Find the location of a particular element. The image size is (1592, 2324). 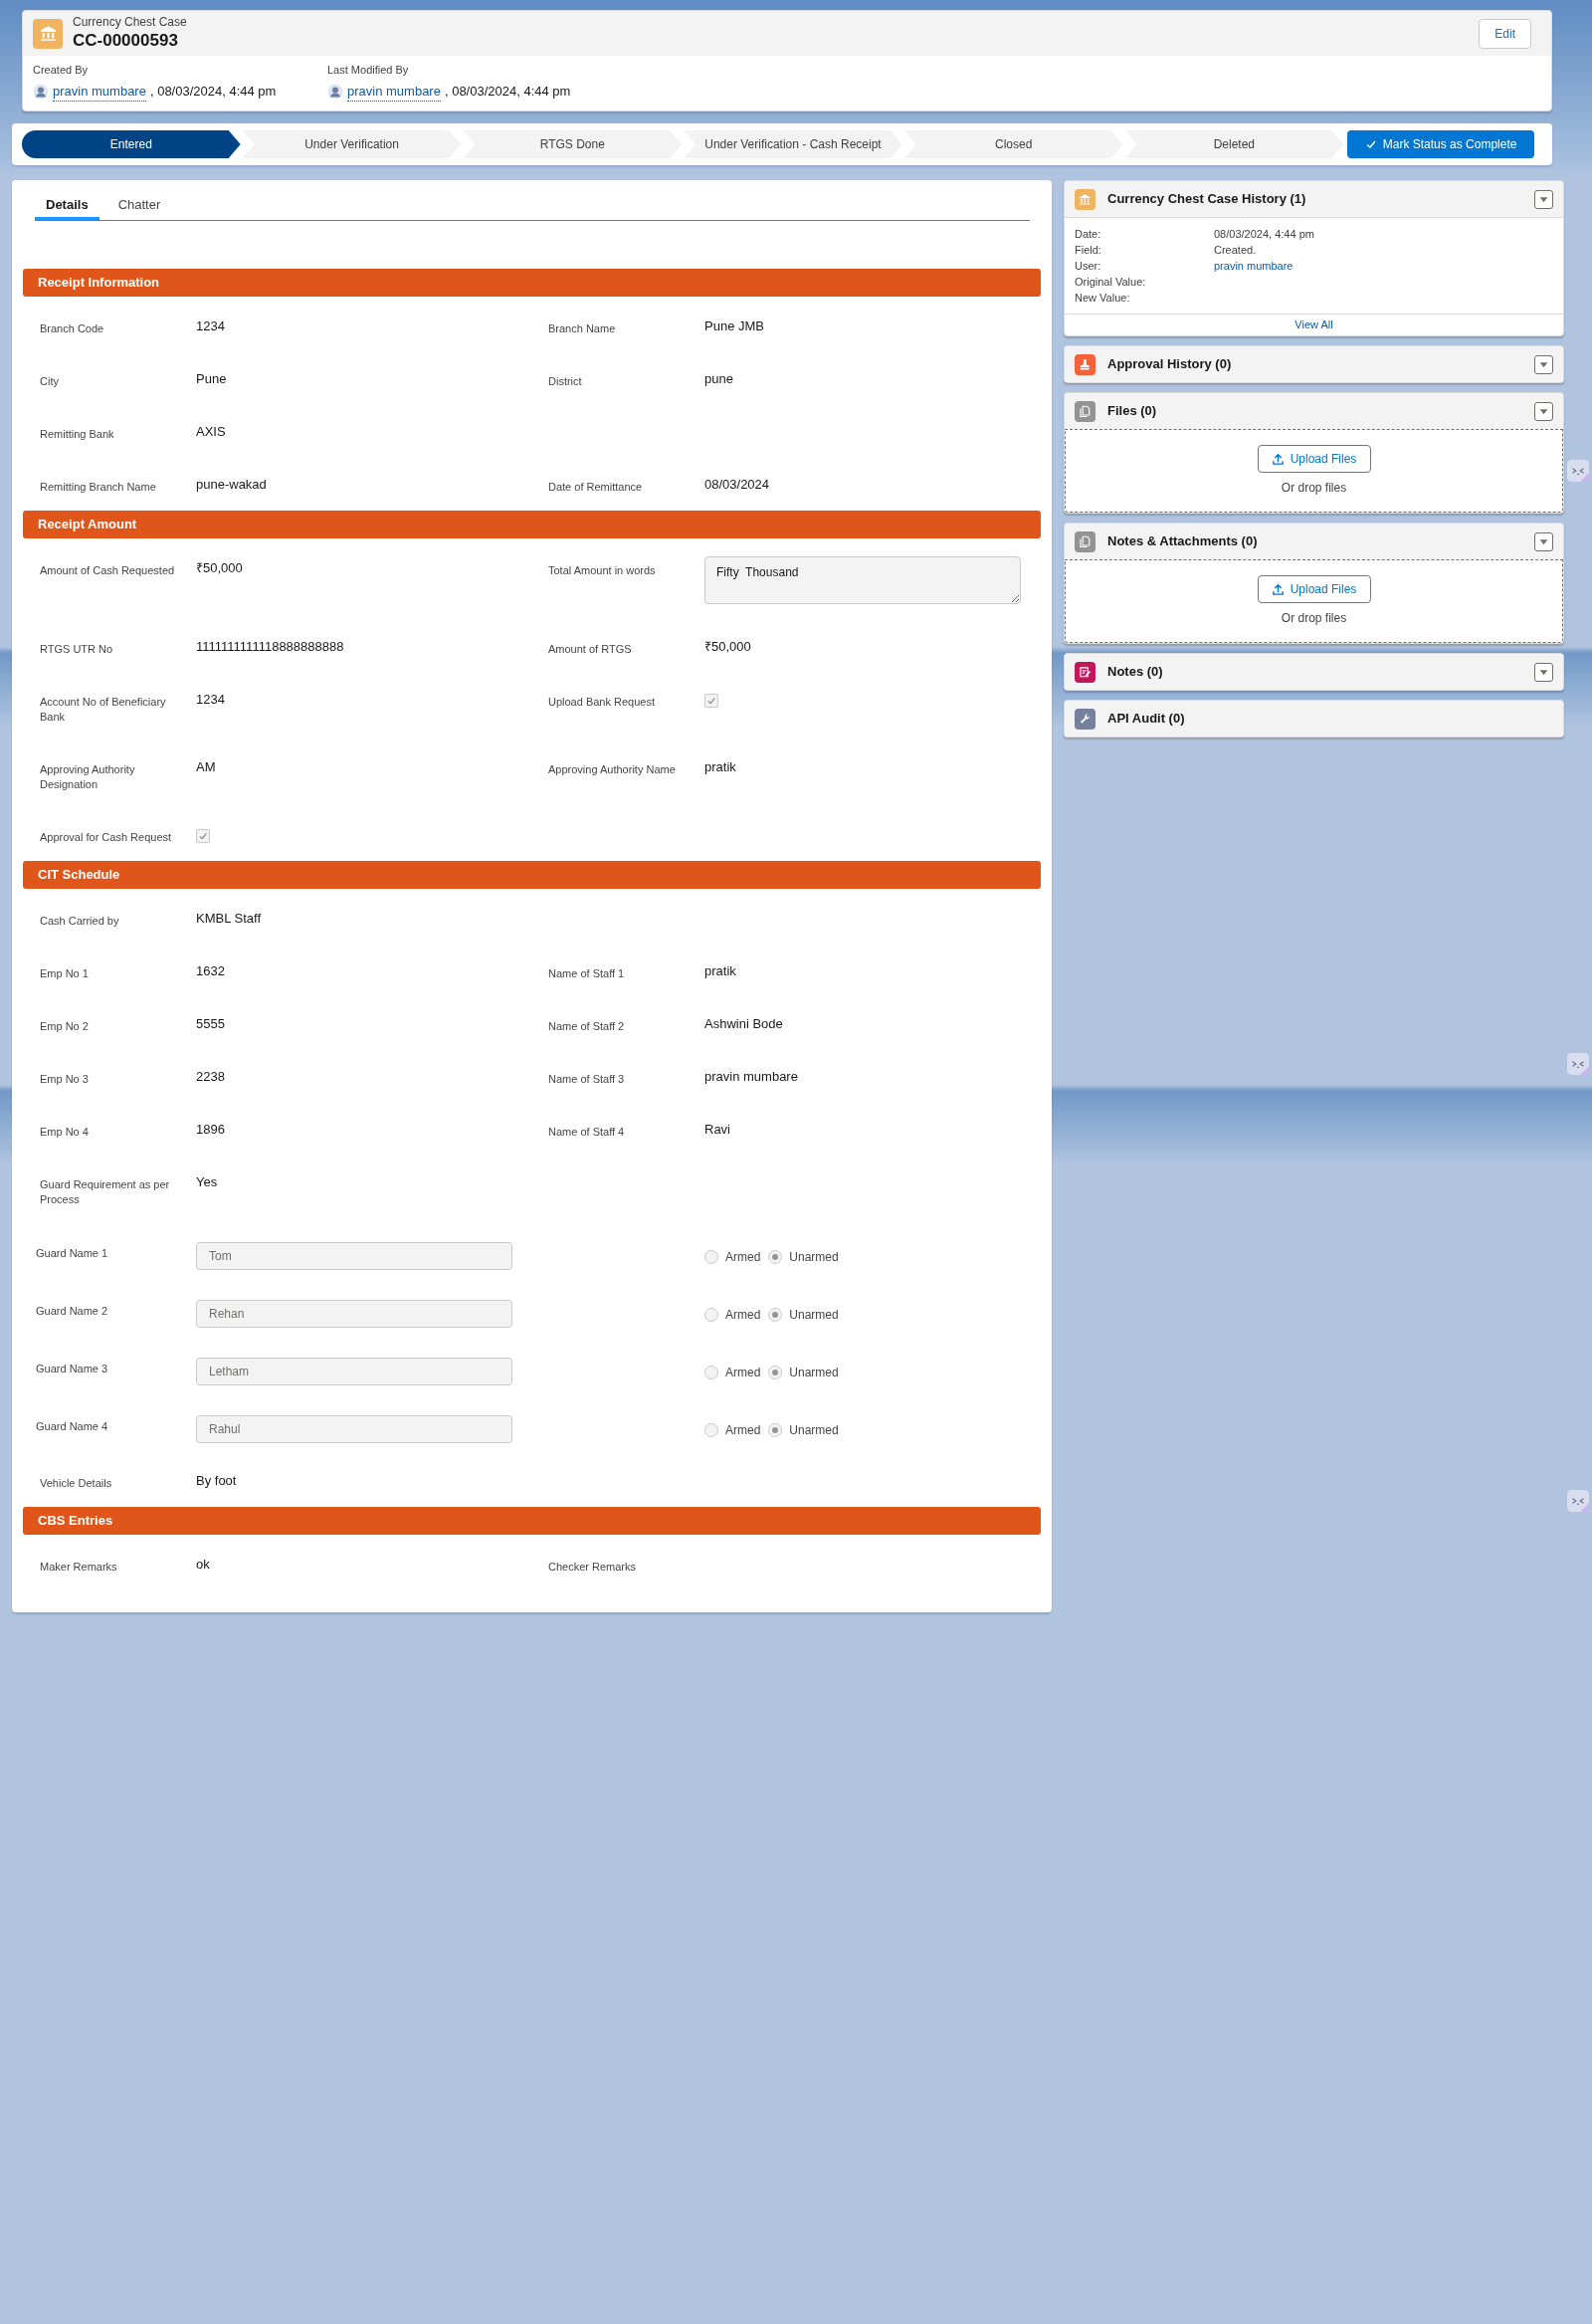

text-area: Fifty Thousand is located at coordinates (862, 580).